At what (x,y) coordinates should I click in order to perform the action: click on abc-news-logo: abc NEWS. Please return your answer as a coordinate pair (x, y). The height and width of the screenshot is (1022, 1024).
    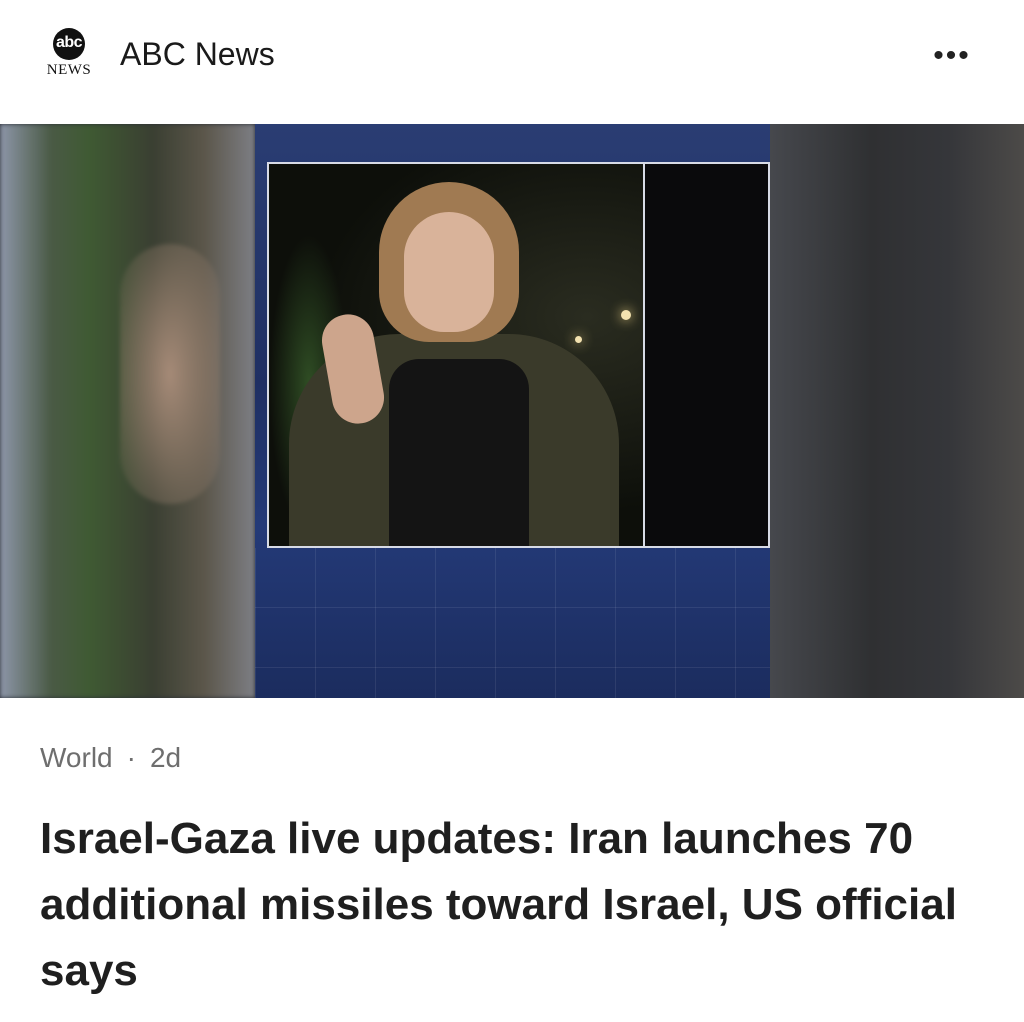
    Looking at the image, I should click on (69, 54).